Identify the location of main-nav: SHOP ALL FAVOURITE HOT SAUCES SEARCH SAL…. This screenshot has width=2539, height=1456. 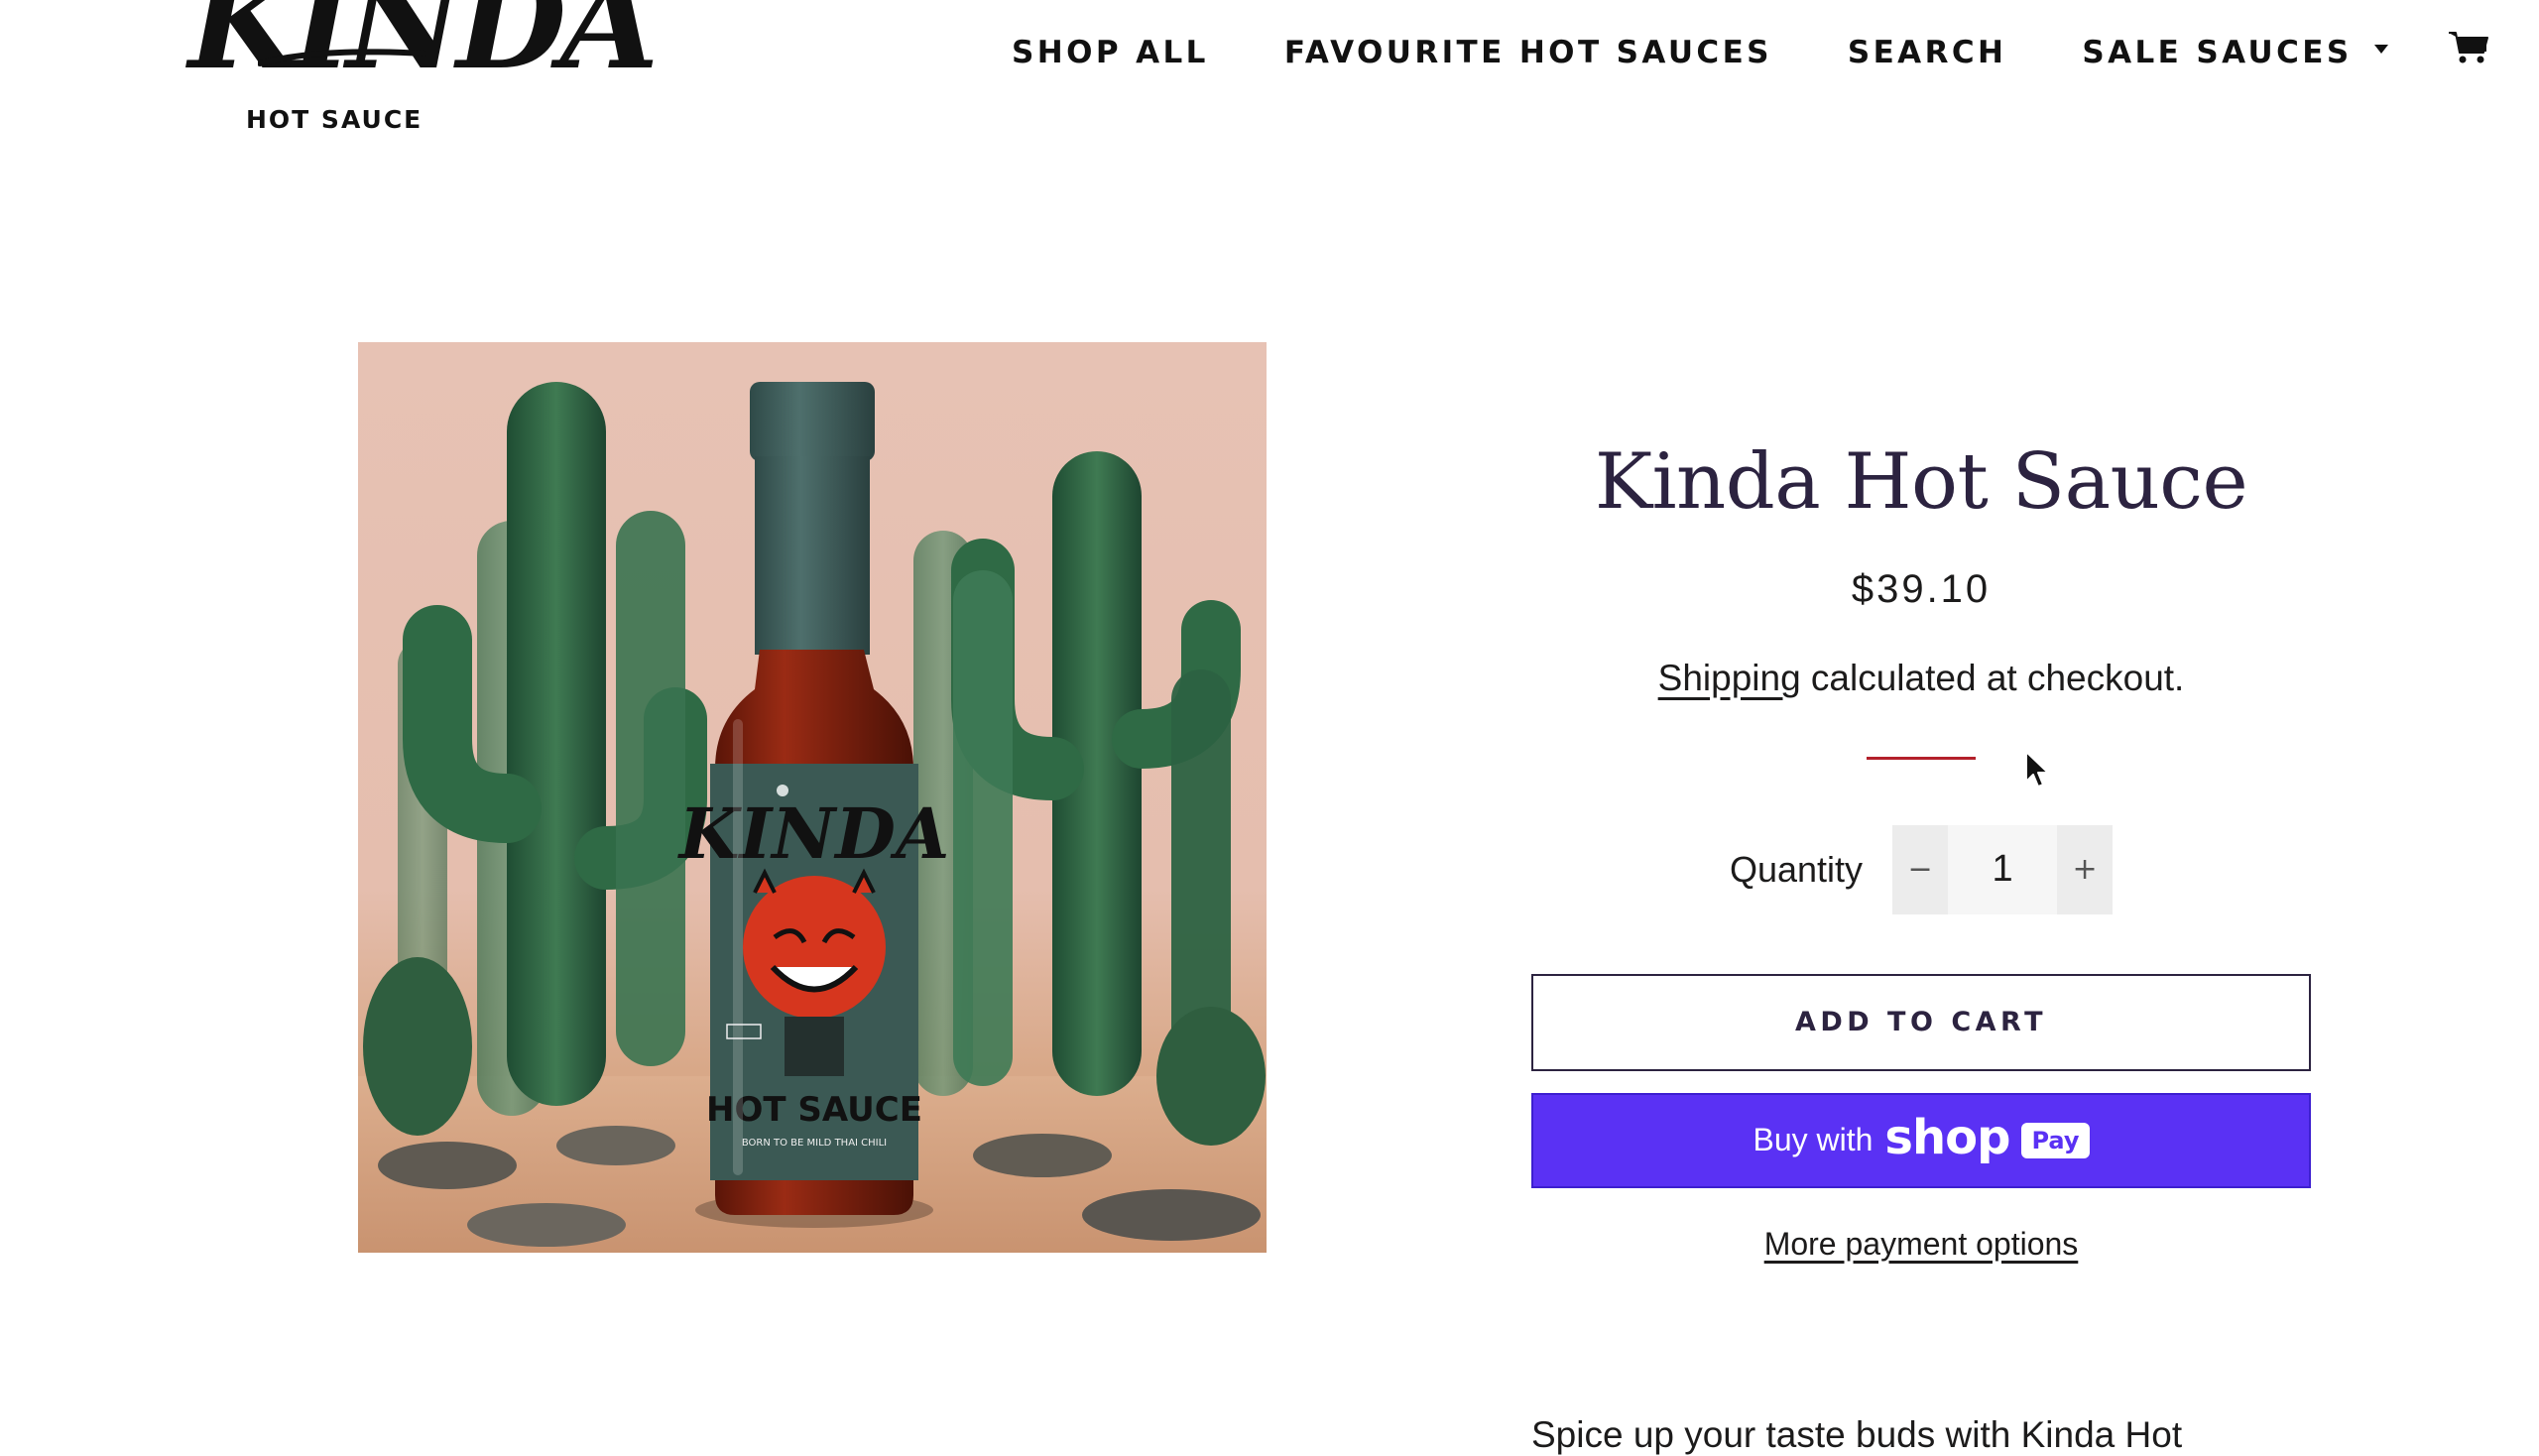
(1750, 52).